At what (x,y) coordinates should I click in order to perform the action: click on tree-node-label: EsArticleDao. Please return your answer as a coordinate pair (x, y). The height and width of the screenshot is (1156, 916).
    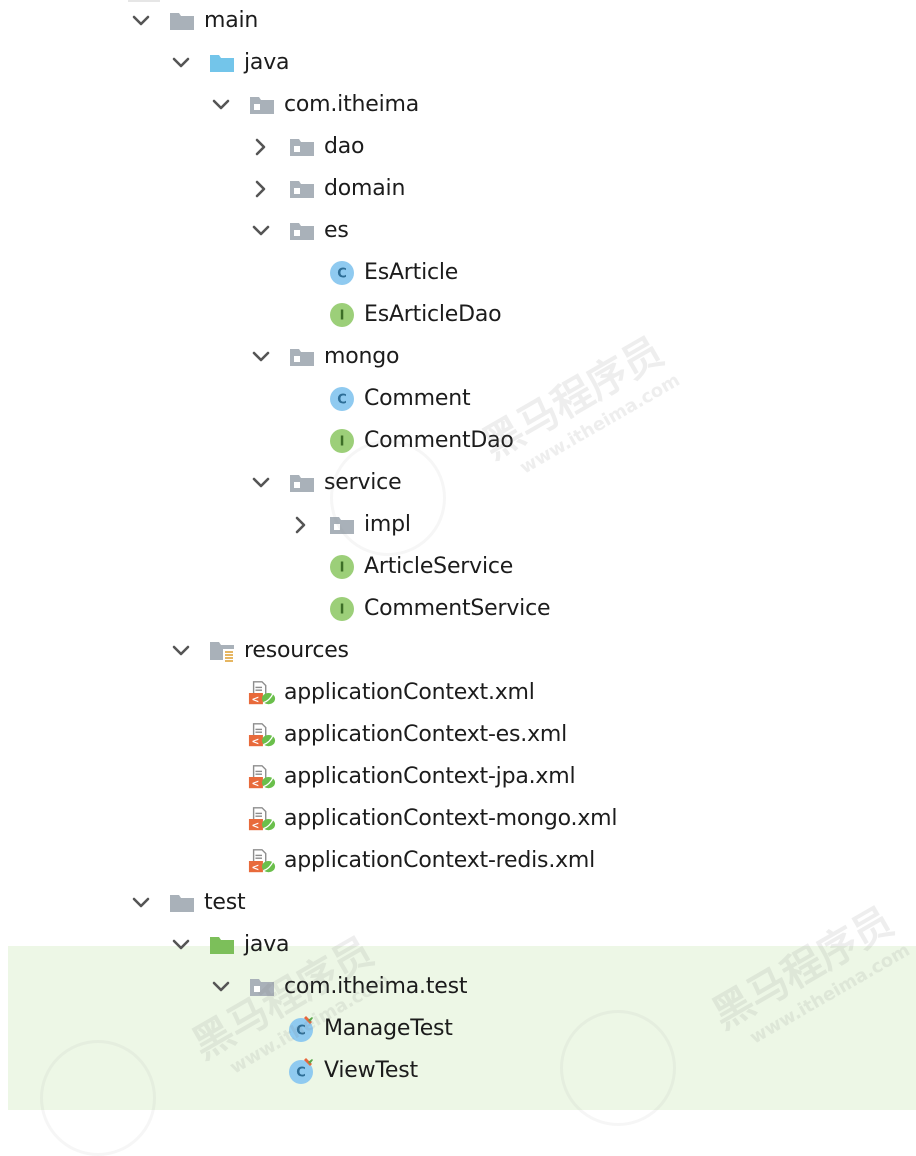
    Looking at the image, I should click on (433, 314).